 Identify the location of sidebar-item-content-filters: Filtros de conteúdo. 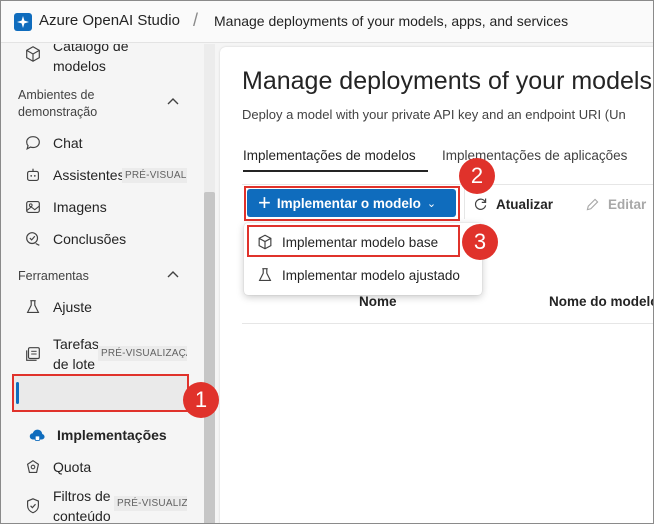
(68, 504).